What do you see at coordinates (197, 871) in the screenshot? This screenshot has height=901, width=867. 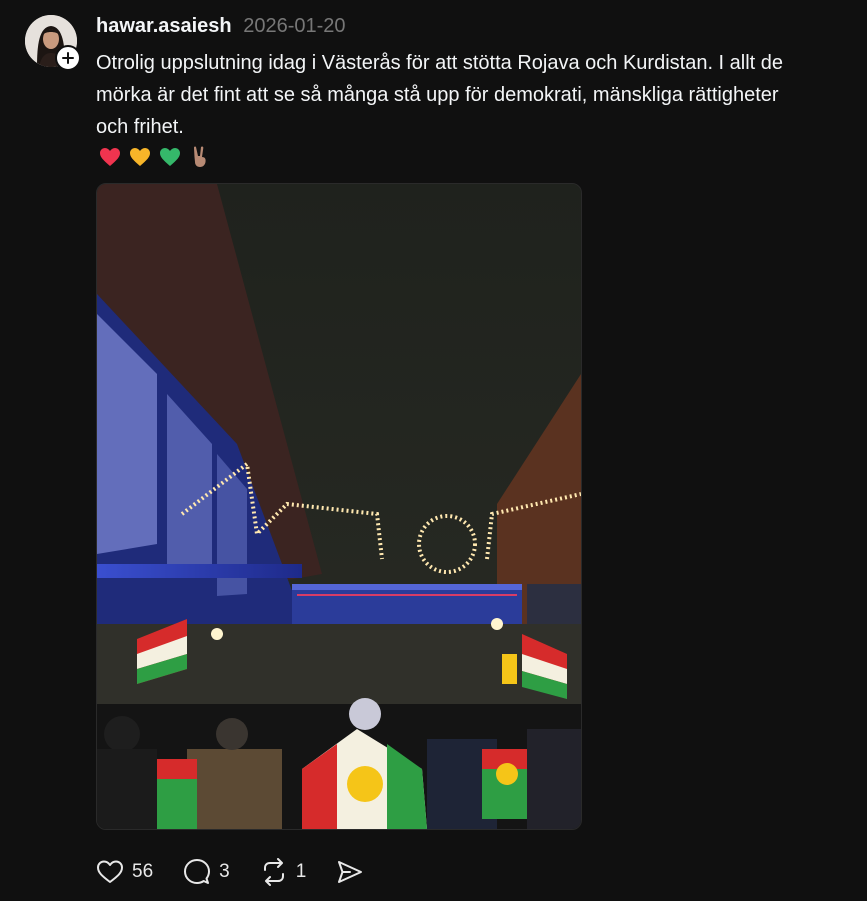 I see `comment-icon` at bounding box center [197, 871].